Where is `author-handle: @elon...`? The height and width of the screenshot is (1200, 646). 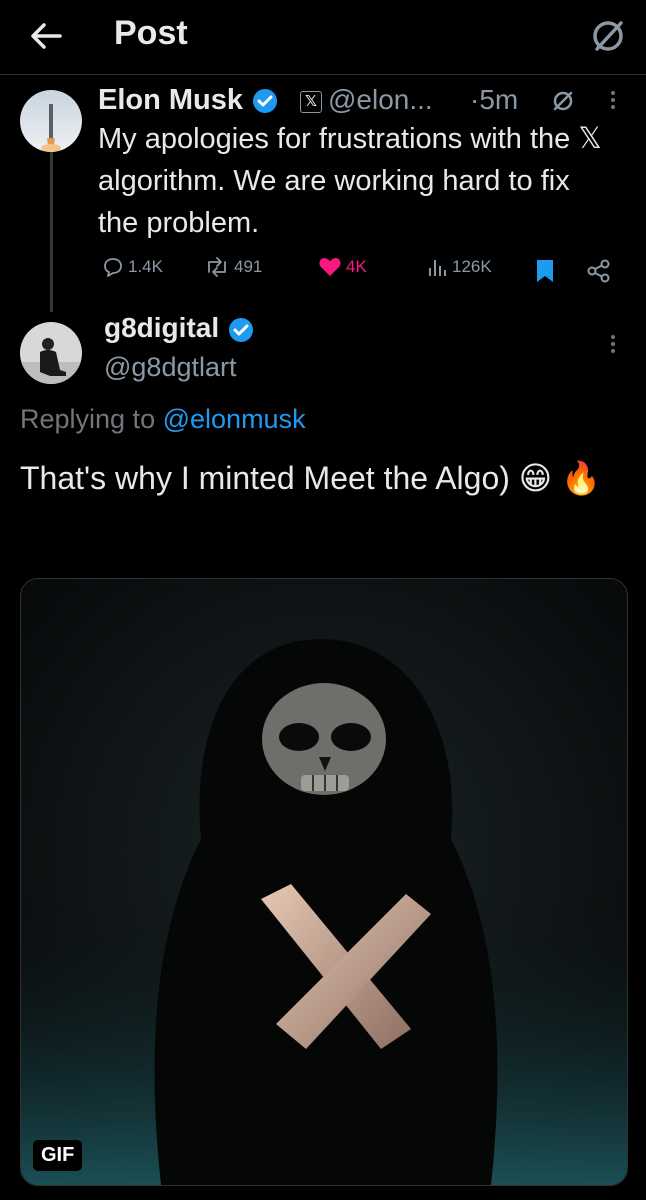
author-handle: @elon... is located at coordinates (380, 100).